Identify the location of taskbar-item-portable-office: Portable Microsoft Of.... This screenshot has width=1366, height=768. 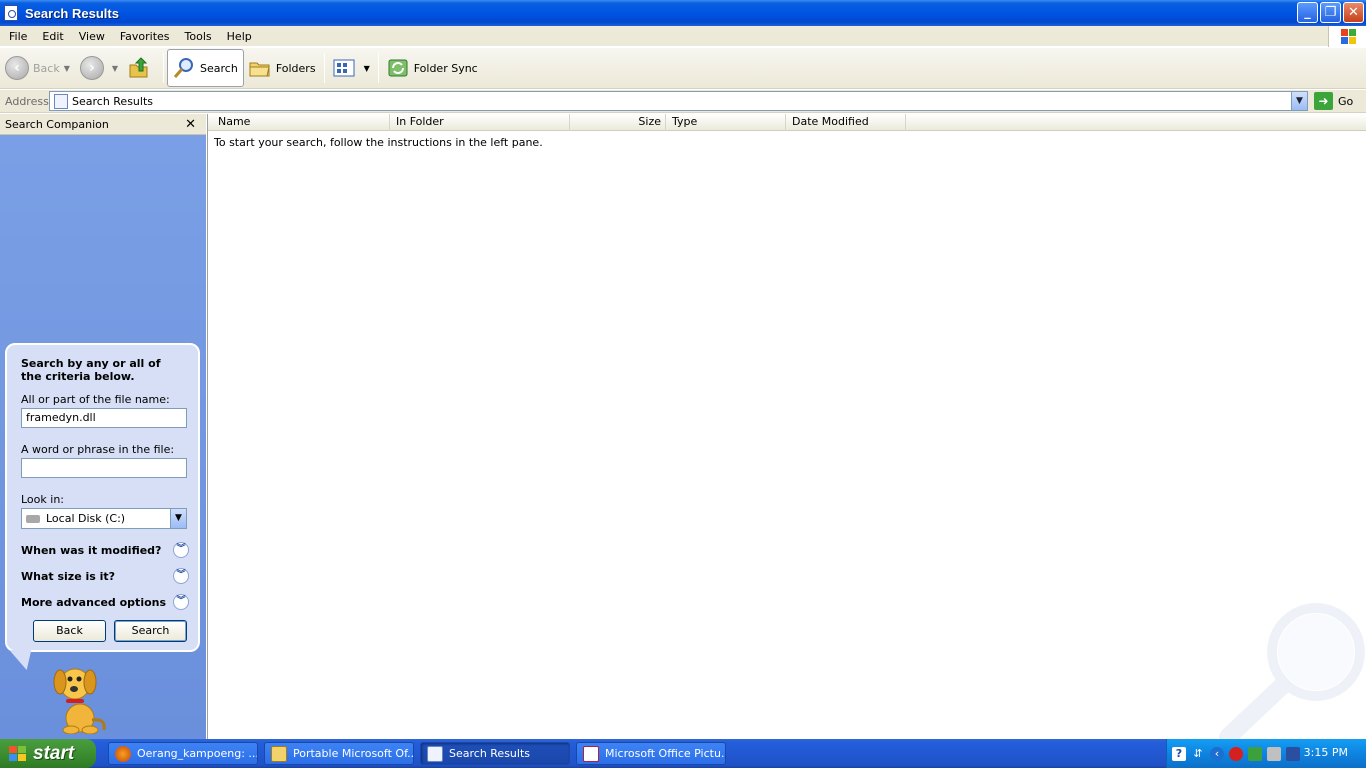
(339, 753).